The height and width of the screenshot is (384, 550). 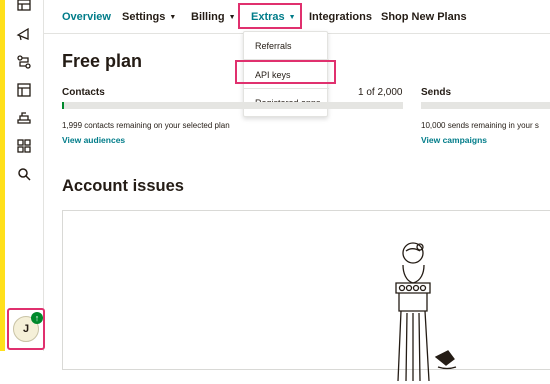 What do you see at coordinates (83, 92) in the screenshot?
I see `contacts-label: Contacts` at bounding box center [83, 92].